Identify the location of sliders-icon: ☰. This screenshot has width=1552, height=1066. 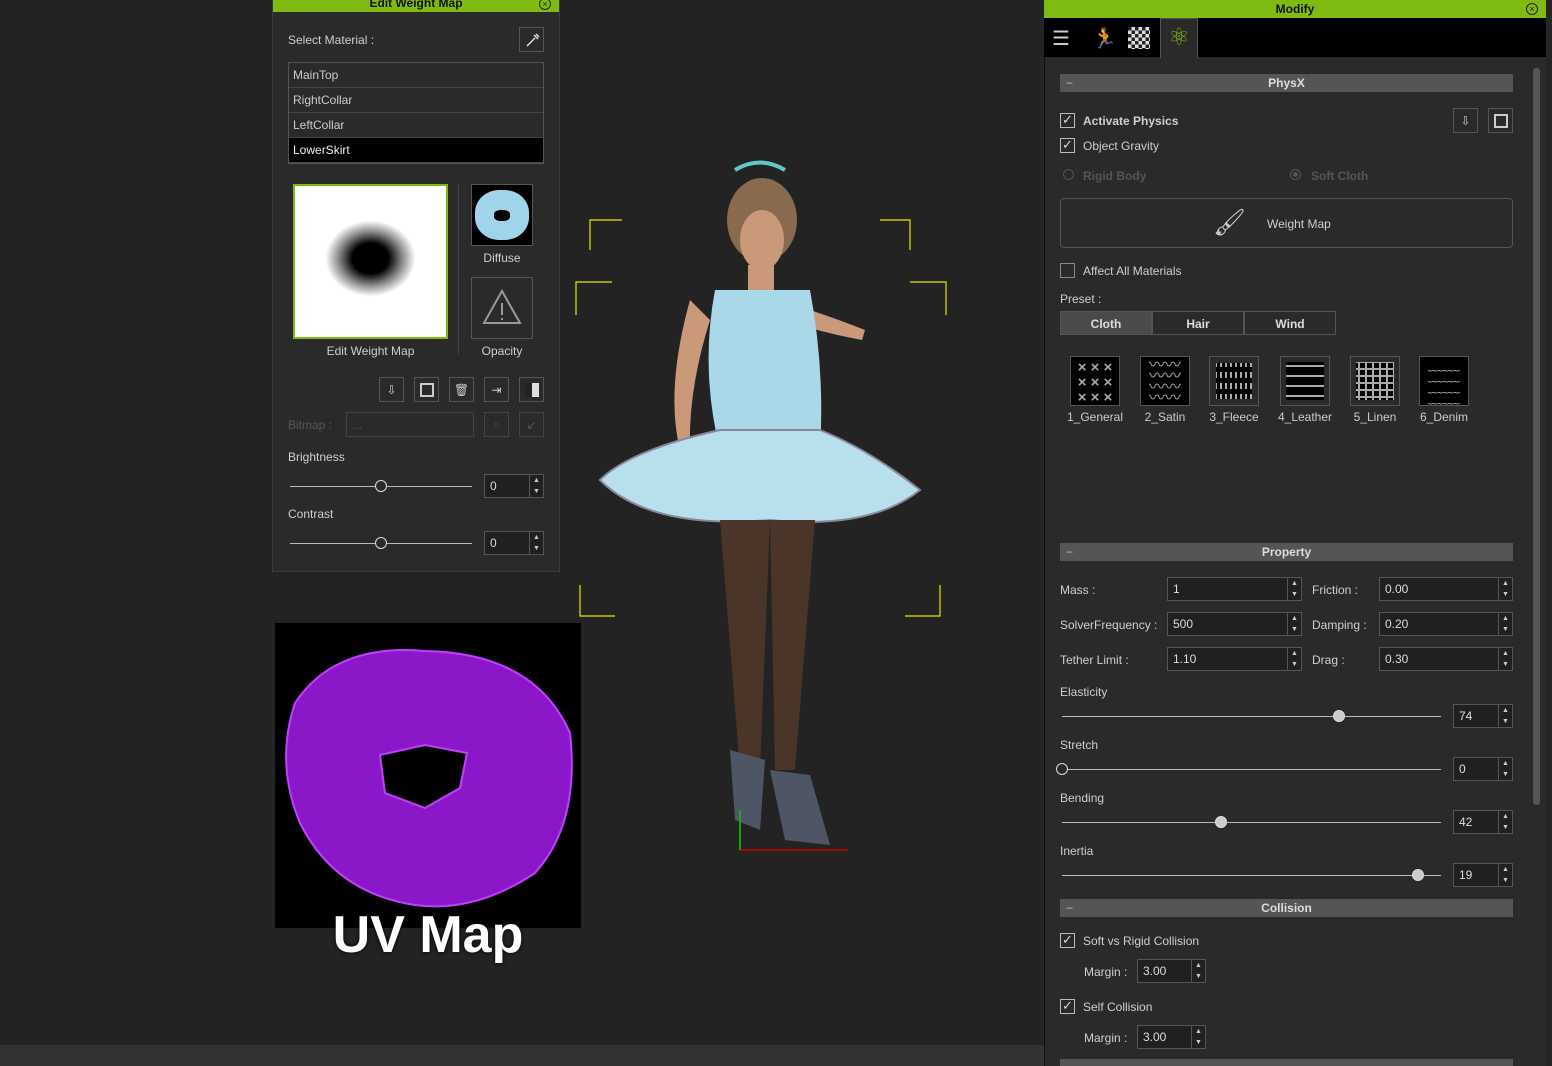
(1061, 38).